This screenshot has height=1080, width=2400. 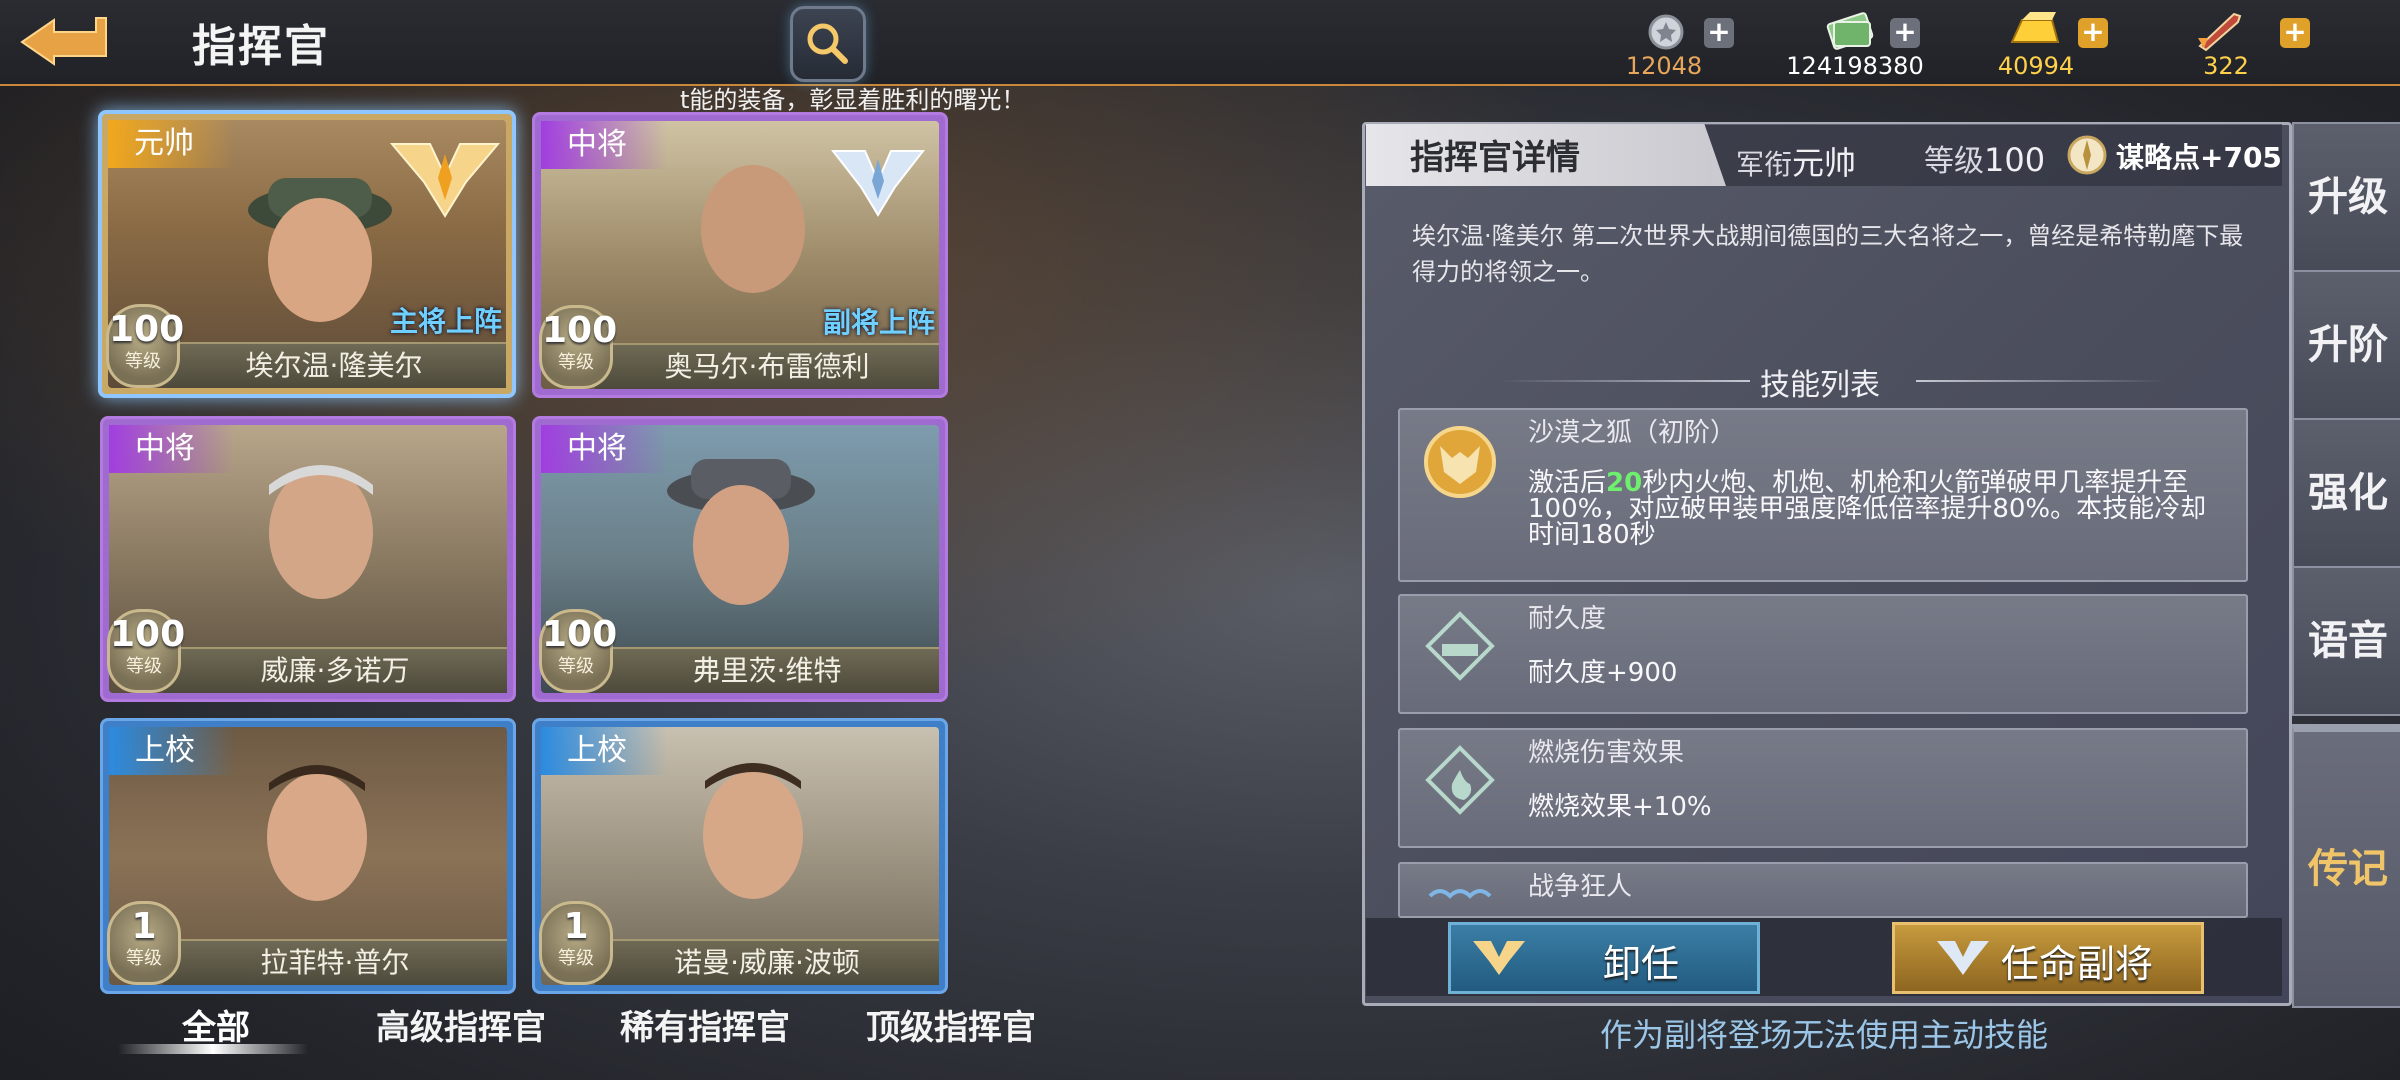 What do you see at coordinates (1606, 753) in the screenshot?
I see `skill-name: 燃烧伤害效果` at bounding box center [1606, 753].